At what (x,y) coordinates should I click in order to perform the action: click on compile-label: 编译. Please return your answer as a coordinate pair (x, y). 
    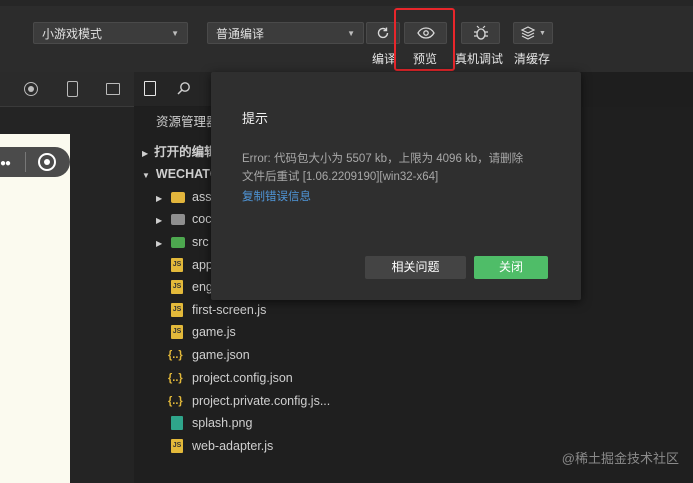
    Looking at the image, I should click on (384, 59).